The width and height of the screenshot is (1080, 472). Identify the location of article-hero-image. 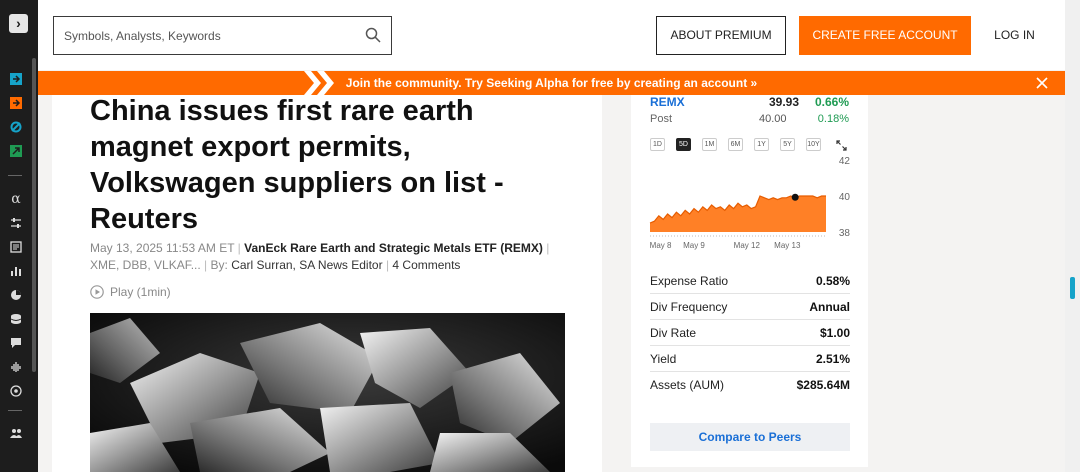
(327, 392).